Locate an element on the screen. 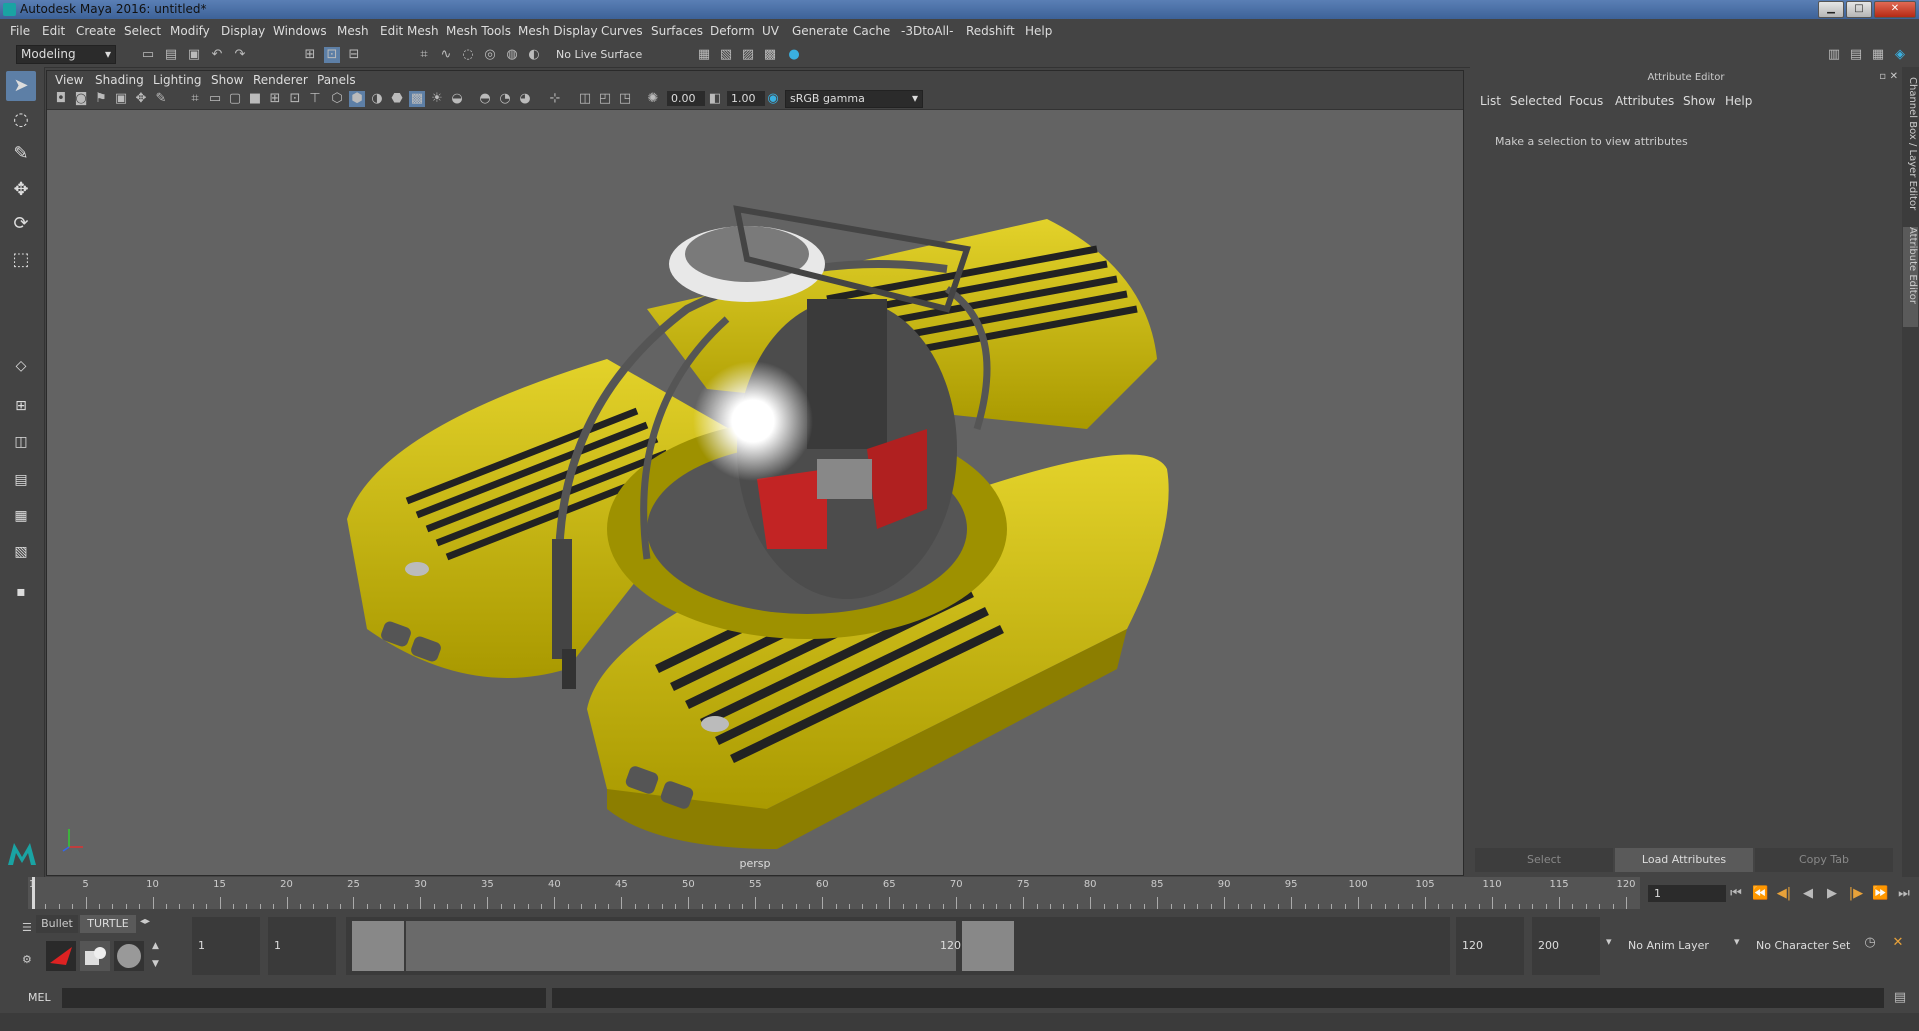  menu-mesh-tools: Mesh Tools is located at coordinates (478, 31).